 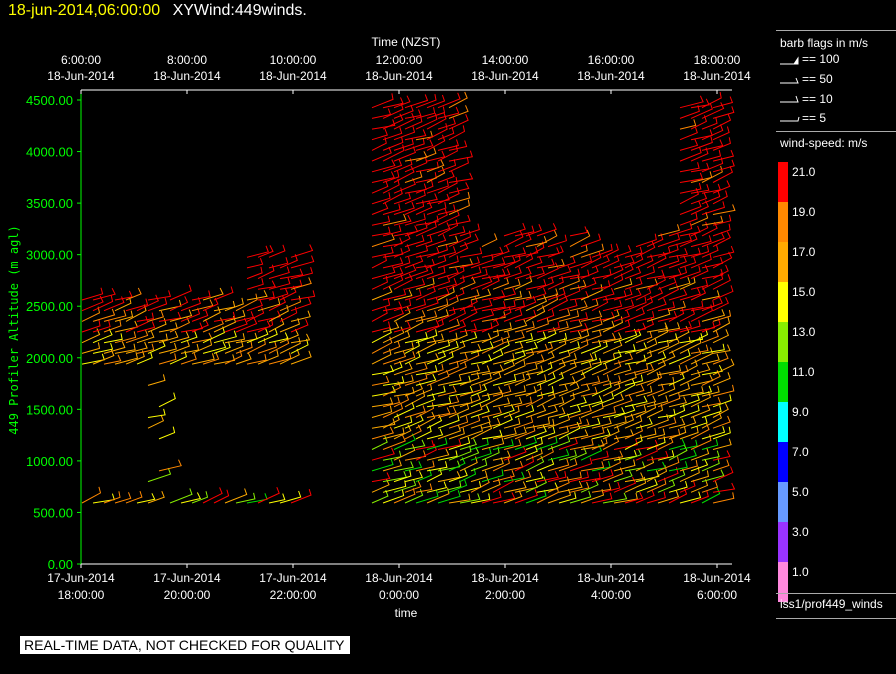 I want to click on colorbar-swatch, so click(x=783, y=302).